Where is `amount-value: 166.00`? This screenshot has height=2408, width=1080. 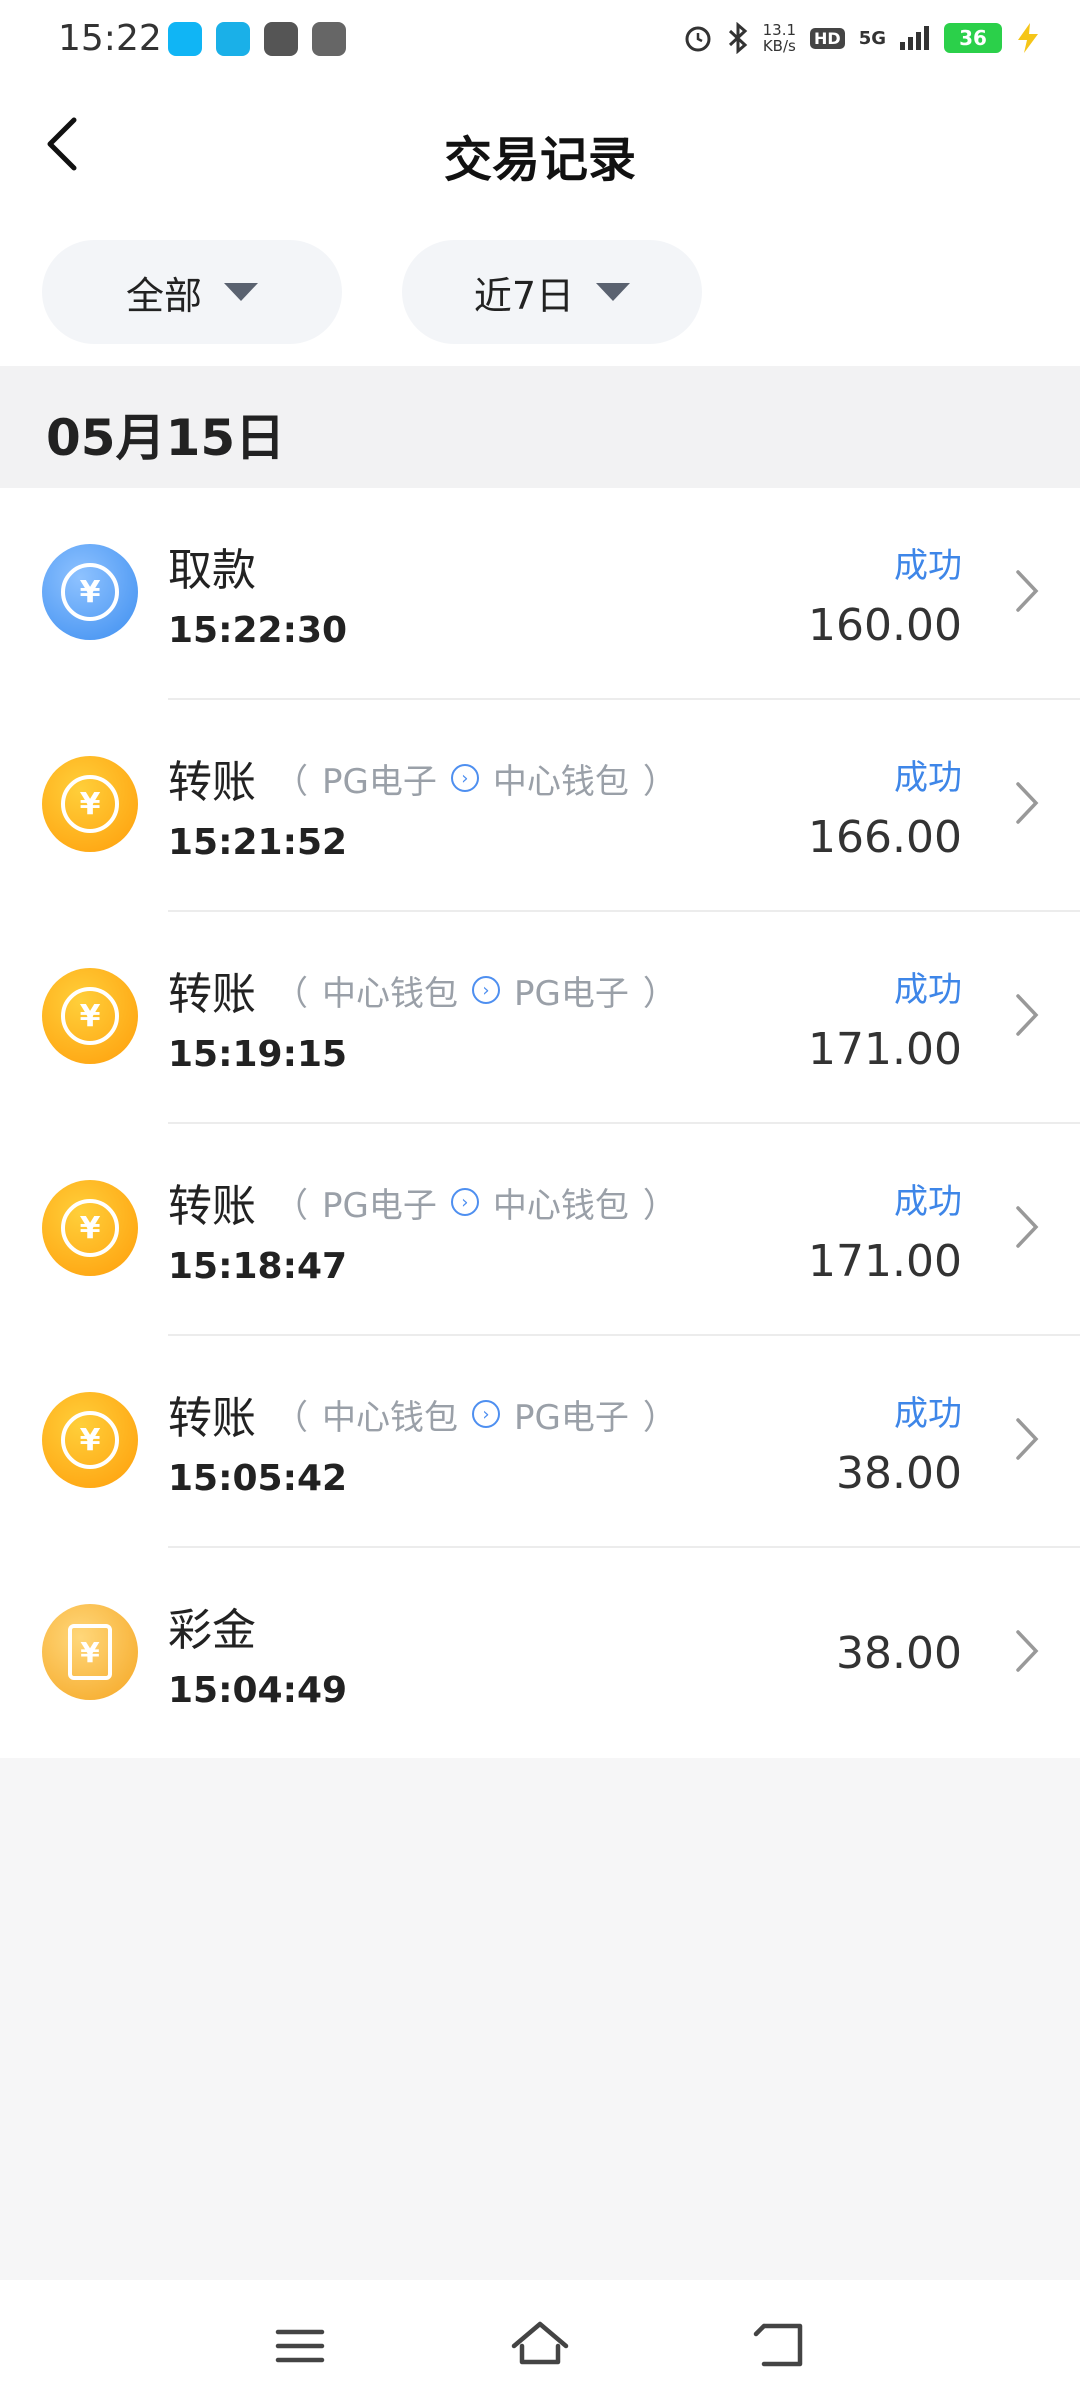
amount-value: 166.00 is located at coordinates (885, 837).